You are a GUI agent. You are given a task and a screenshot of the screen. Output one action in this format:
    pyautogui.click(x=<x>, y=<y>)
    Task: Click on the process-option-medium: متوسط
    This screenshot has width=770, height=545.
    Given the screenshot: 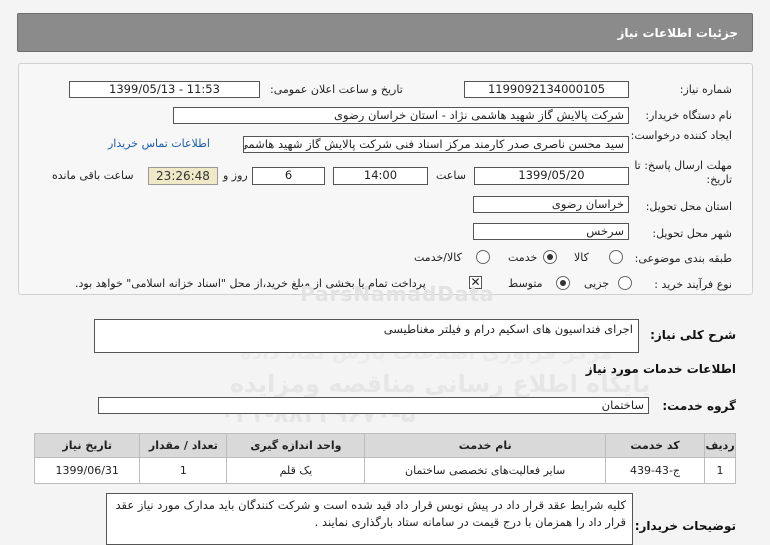 What is the action you would take?
    pyautogui.click(x=525, y=283)
    